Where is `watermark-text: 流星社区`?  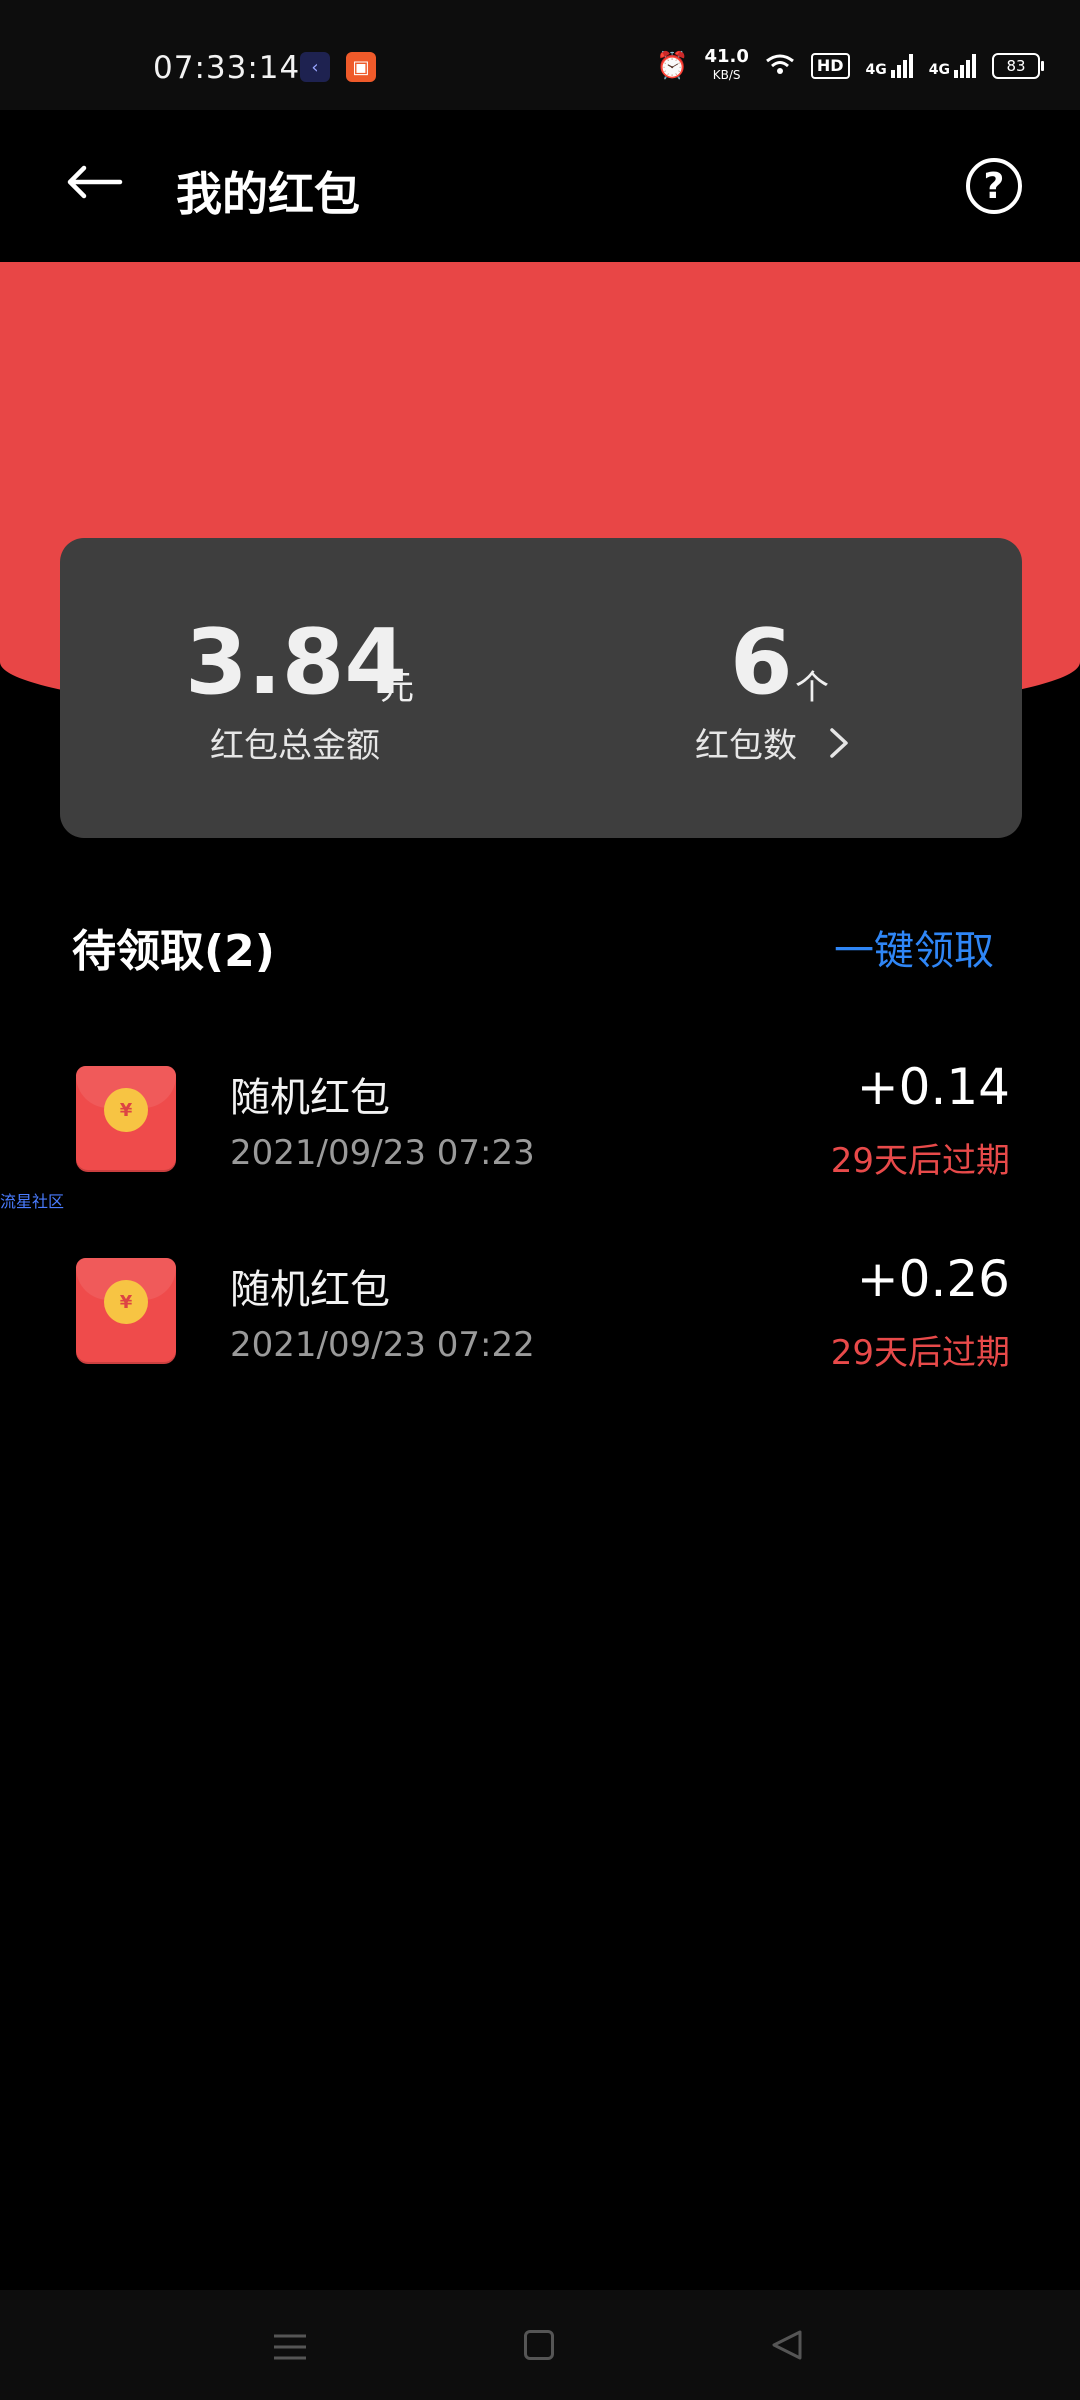
watermark-text: 流星社区 is located at coordinates (32, 1201).